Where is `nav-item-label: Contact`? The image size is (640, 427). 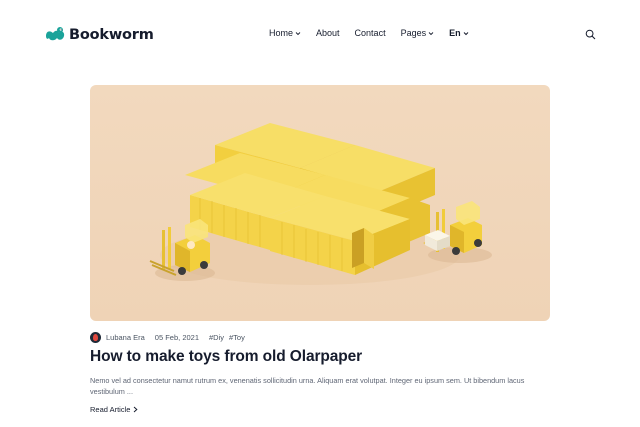 nav-item-label: Contact is located at coordinates (370, 33).